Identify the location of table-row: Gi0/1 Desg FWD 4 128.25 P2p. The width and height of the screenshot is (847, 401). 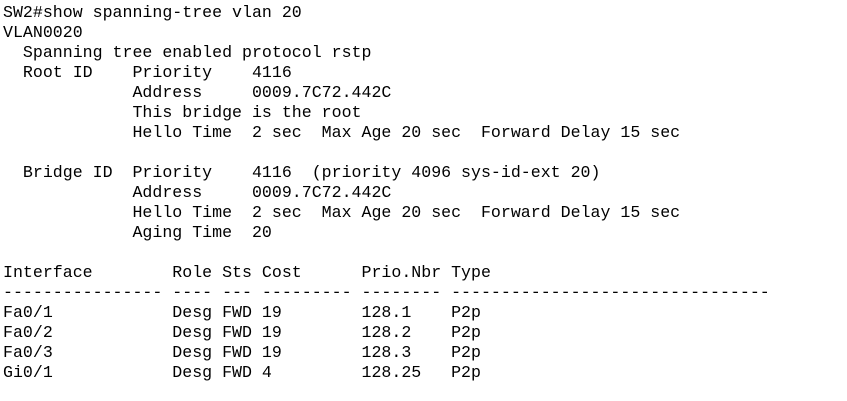
(242, 372).